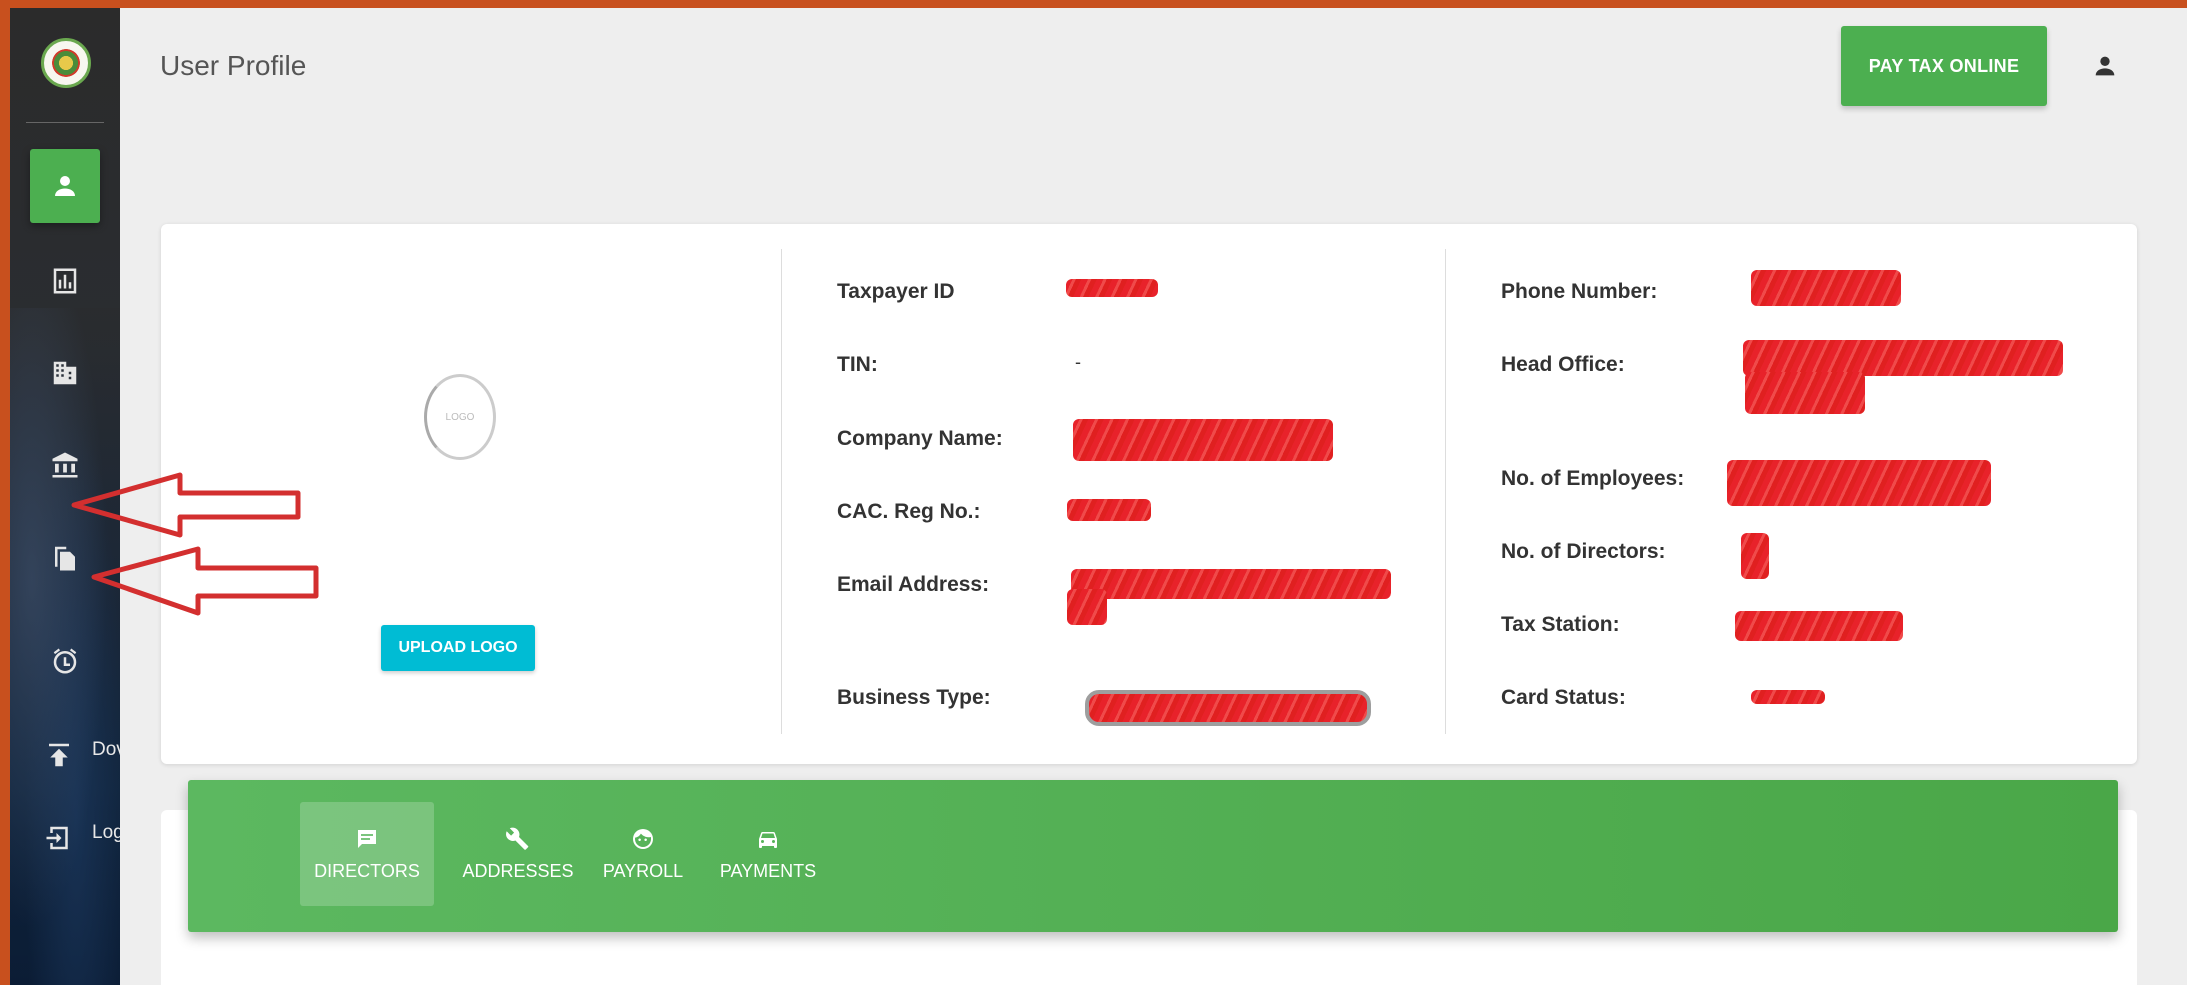 This screenshot has height=985, width=2187. I want to click on tabs-bar: DIRECTORS ADDRESSES PAYROLL PAYMENTS, so click(1153, 856).